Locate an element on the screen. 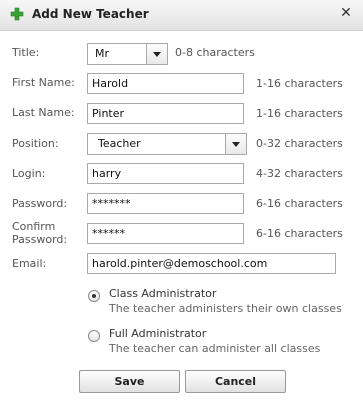 The image size is (363, 404). password-label: Password: is located at coordinates (40, 203).